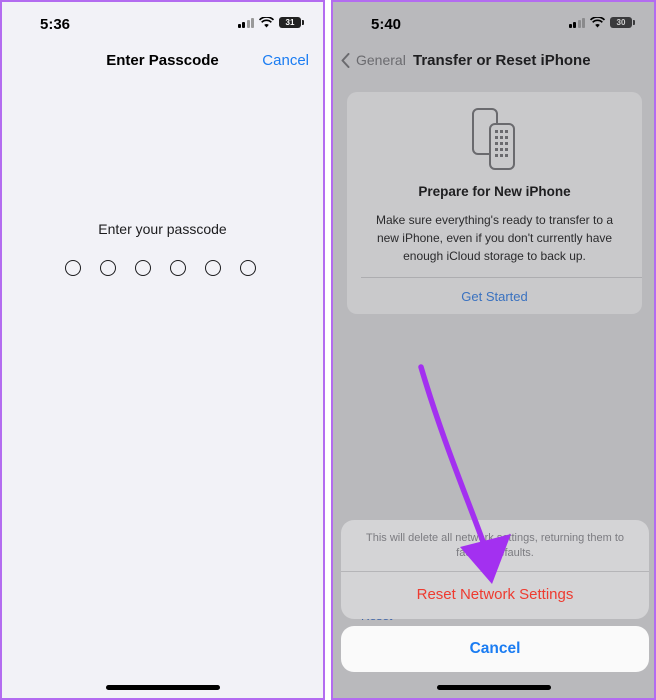 The image size is (656, 700). I want to click on status-bar: 5:40 30, so click(493, 24).